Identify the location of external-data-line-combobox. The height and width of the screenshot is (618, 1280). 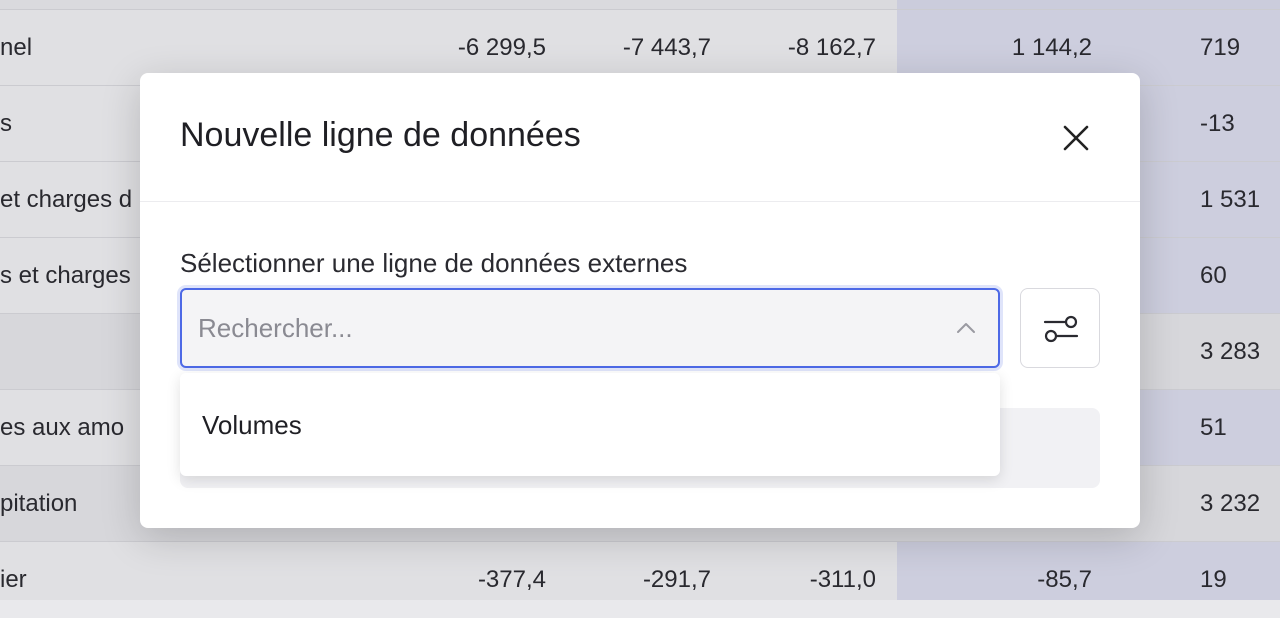
(590, 328).